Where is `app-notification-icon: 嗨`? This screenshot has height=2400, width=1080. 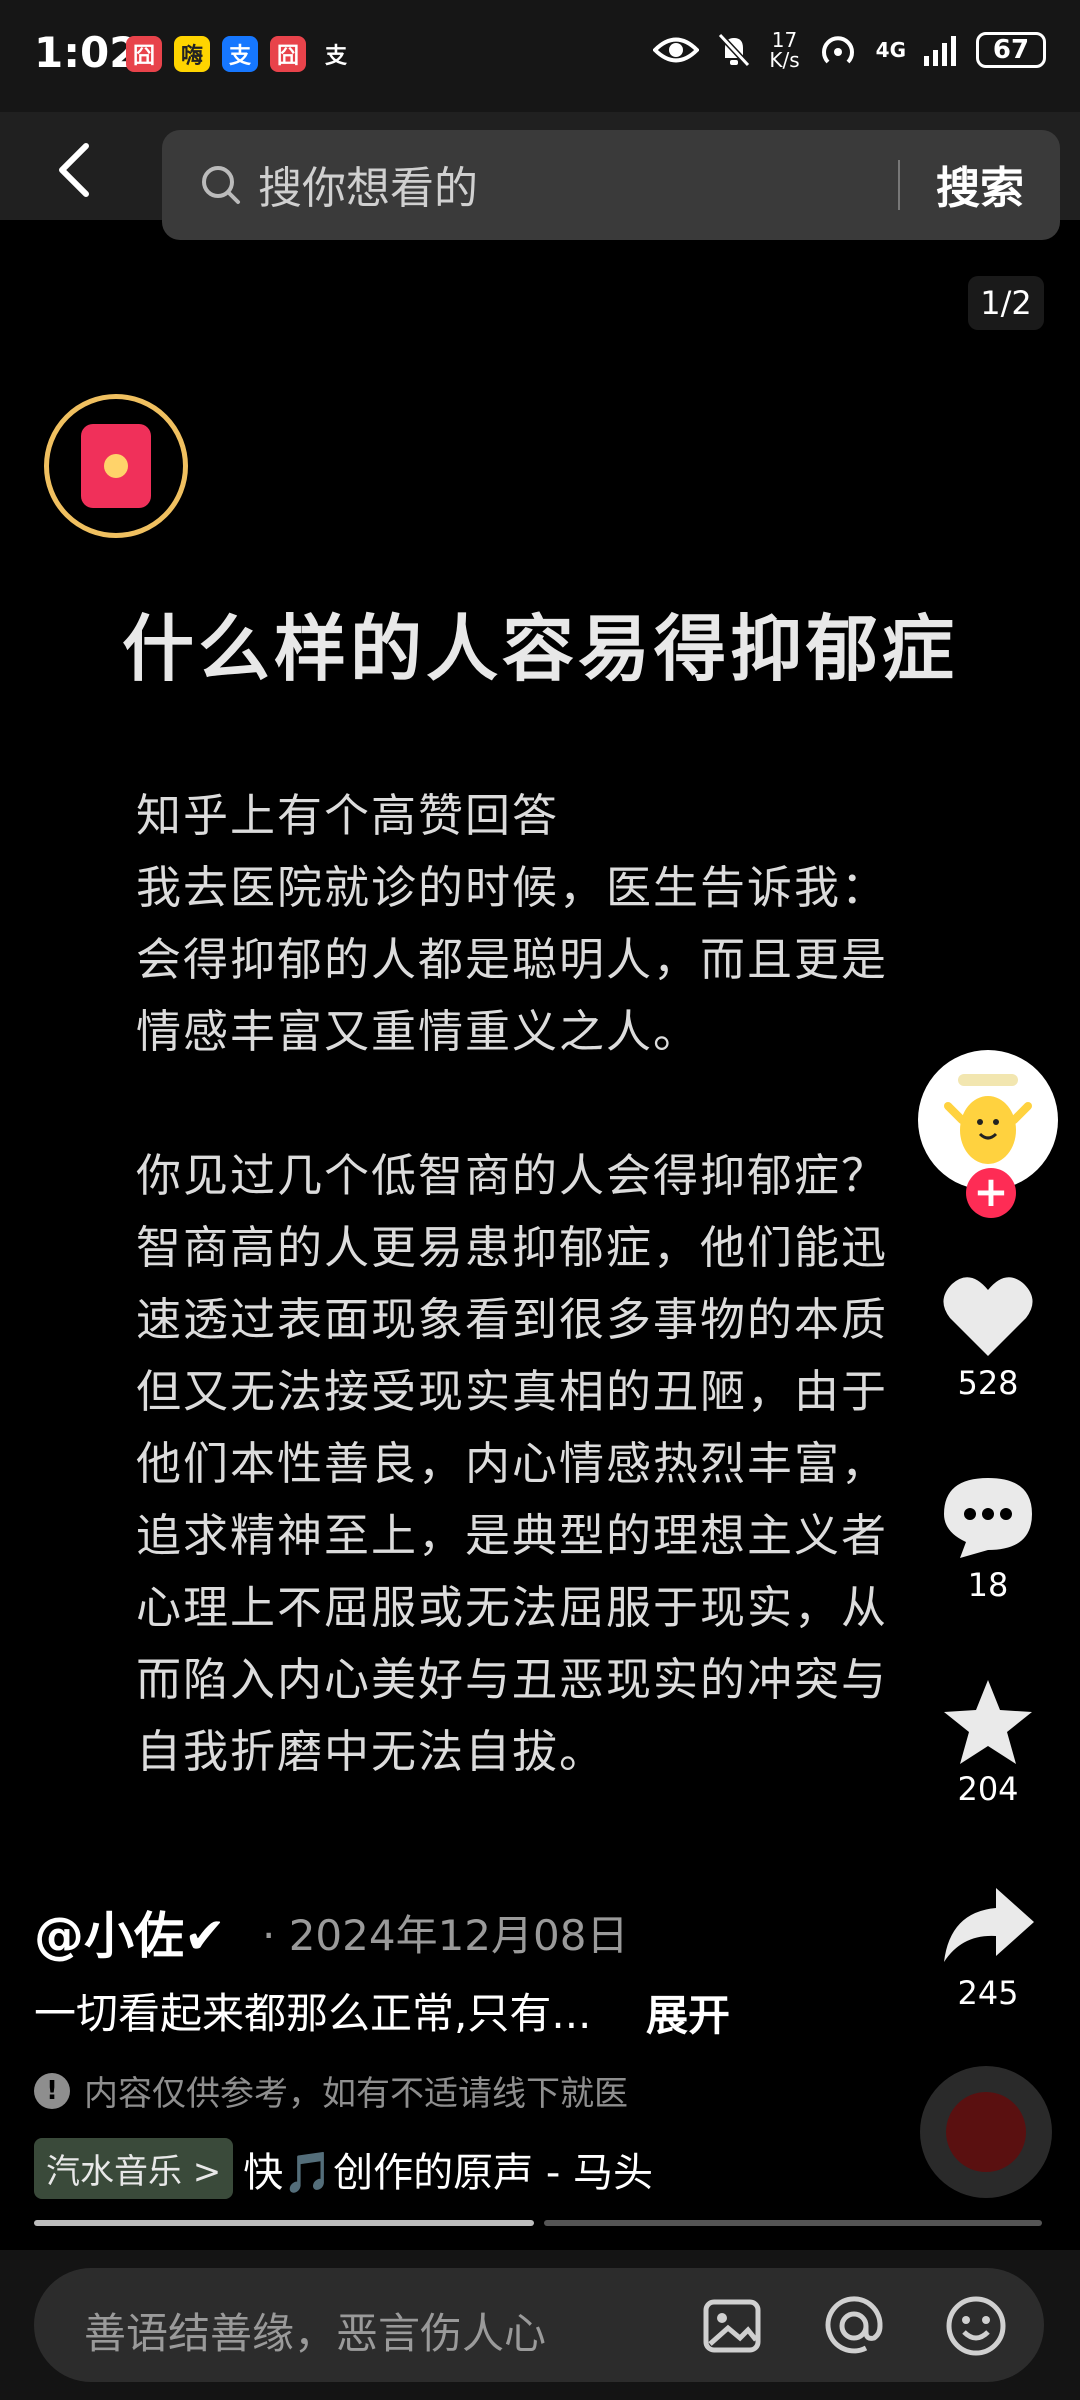 app-notification-icon: 嗨 is located at coordinates (192, 54).